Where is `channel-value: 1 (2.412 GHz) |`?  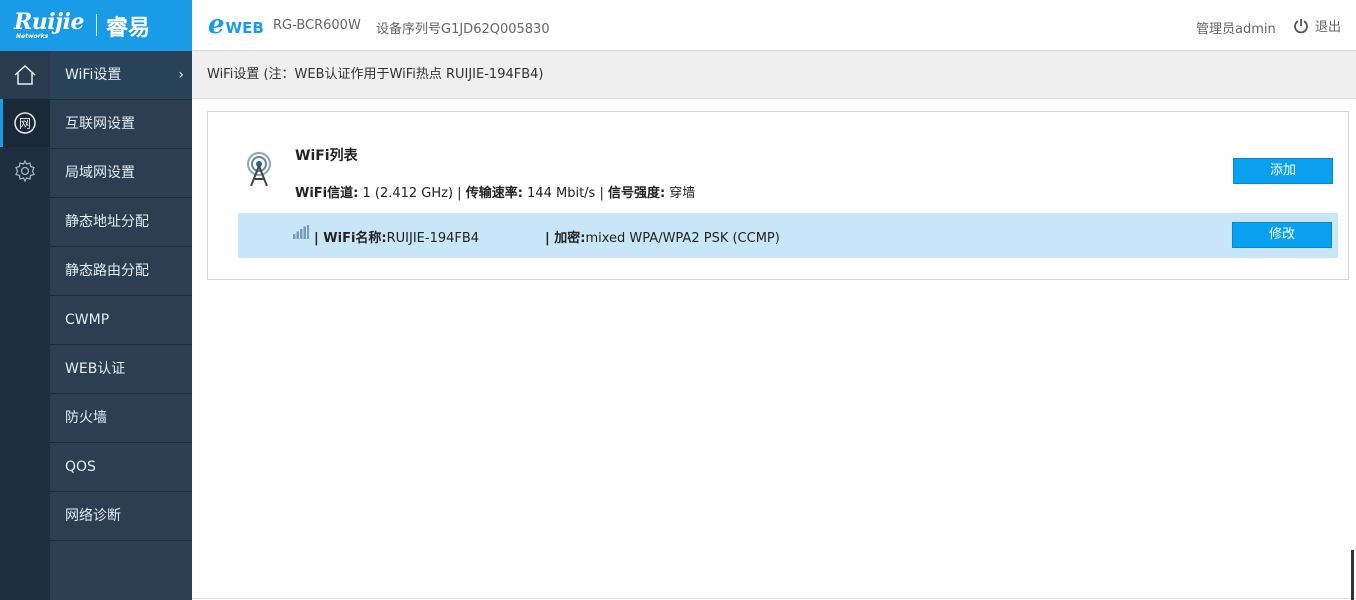 channel-value: 1 (2.412 GHz) | is located at coordinates (412, 193).